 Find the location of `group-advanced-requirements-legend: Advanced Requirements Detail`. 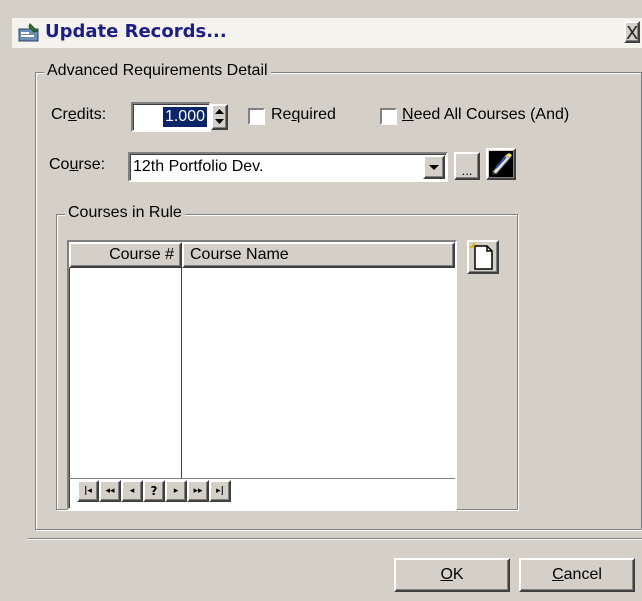

group-advanced-requirements-legend: Advanced Requirements Detail is located at coordinates (157, 71).